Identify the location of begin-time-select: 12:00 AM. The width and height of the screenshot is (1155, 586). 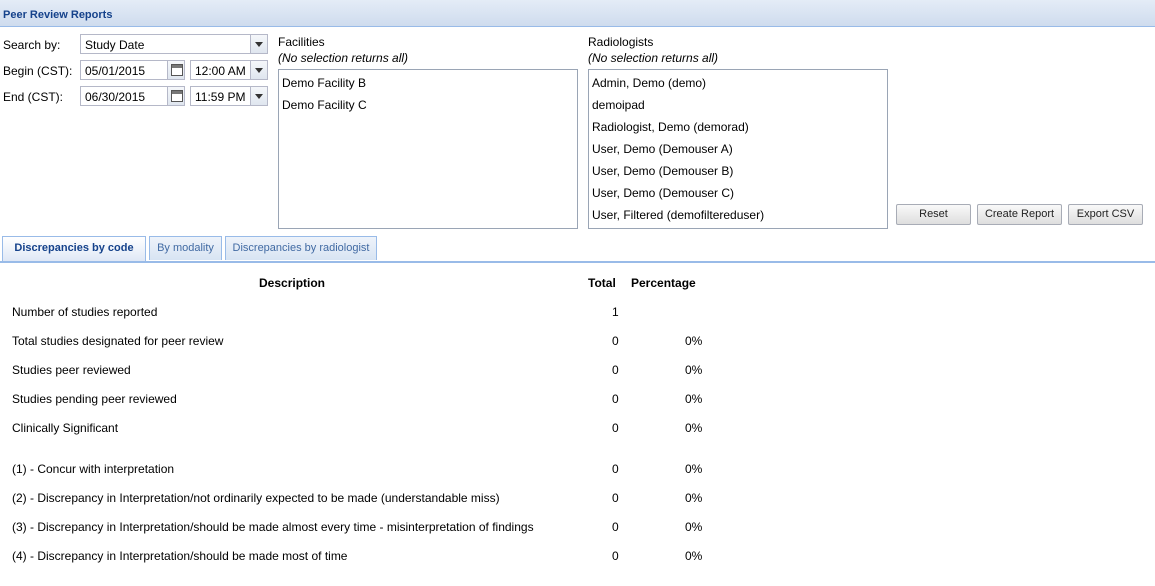
(229, 70).